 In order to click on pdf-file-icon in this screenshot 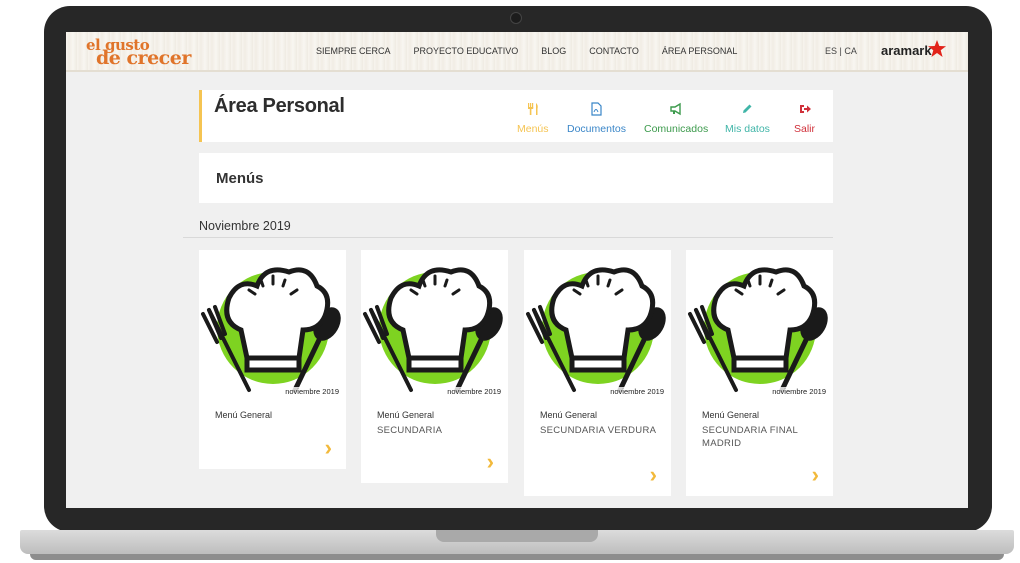, I will do `click(597, 109)`.